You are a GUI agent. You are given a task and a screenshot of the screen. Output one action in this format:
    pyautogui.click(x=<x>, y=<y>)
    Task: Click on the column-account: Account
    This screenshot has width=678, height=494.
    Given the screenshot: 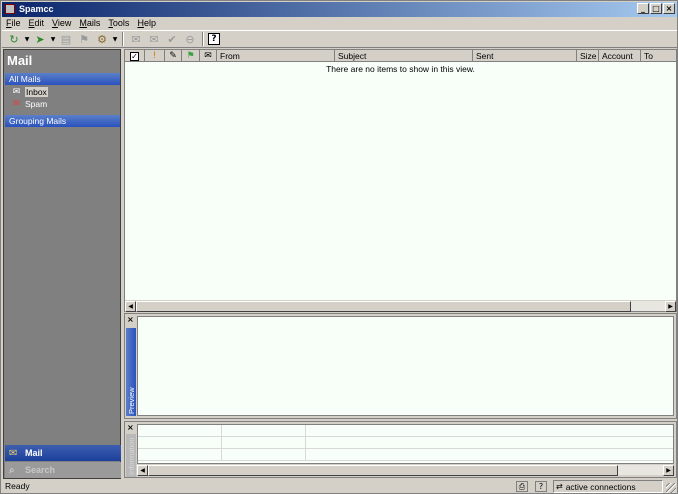 What is the action you would take?
    pyautogui.click(x=620, y=56)
    